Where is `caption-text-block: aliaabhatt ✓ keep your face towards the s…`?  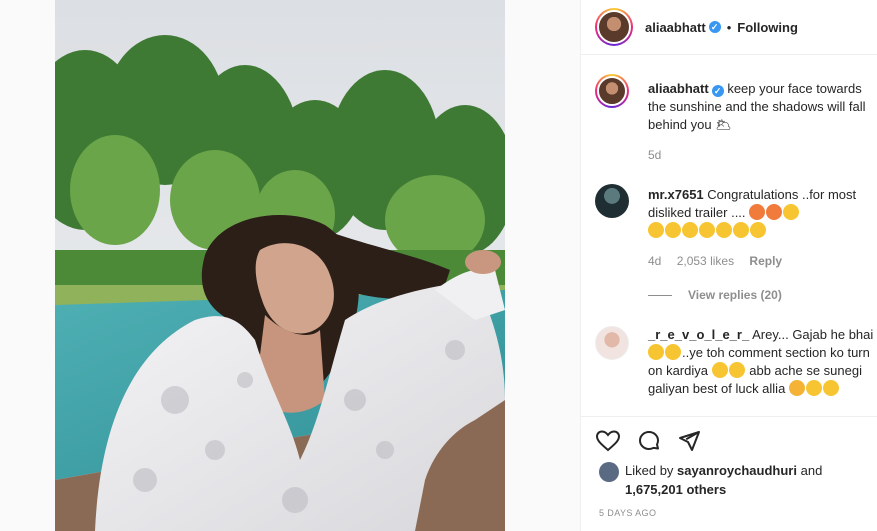 caption-text-block: aliaabhatt ✓ keep your face towards the s… is located at coordinates (762, 107).